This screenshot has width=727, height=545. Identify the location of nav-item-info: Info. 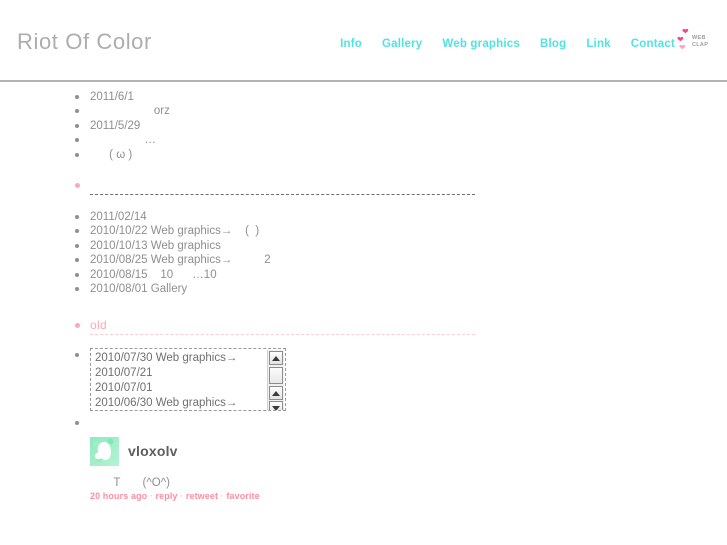
(351, 44).